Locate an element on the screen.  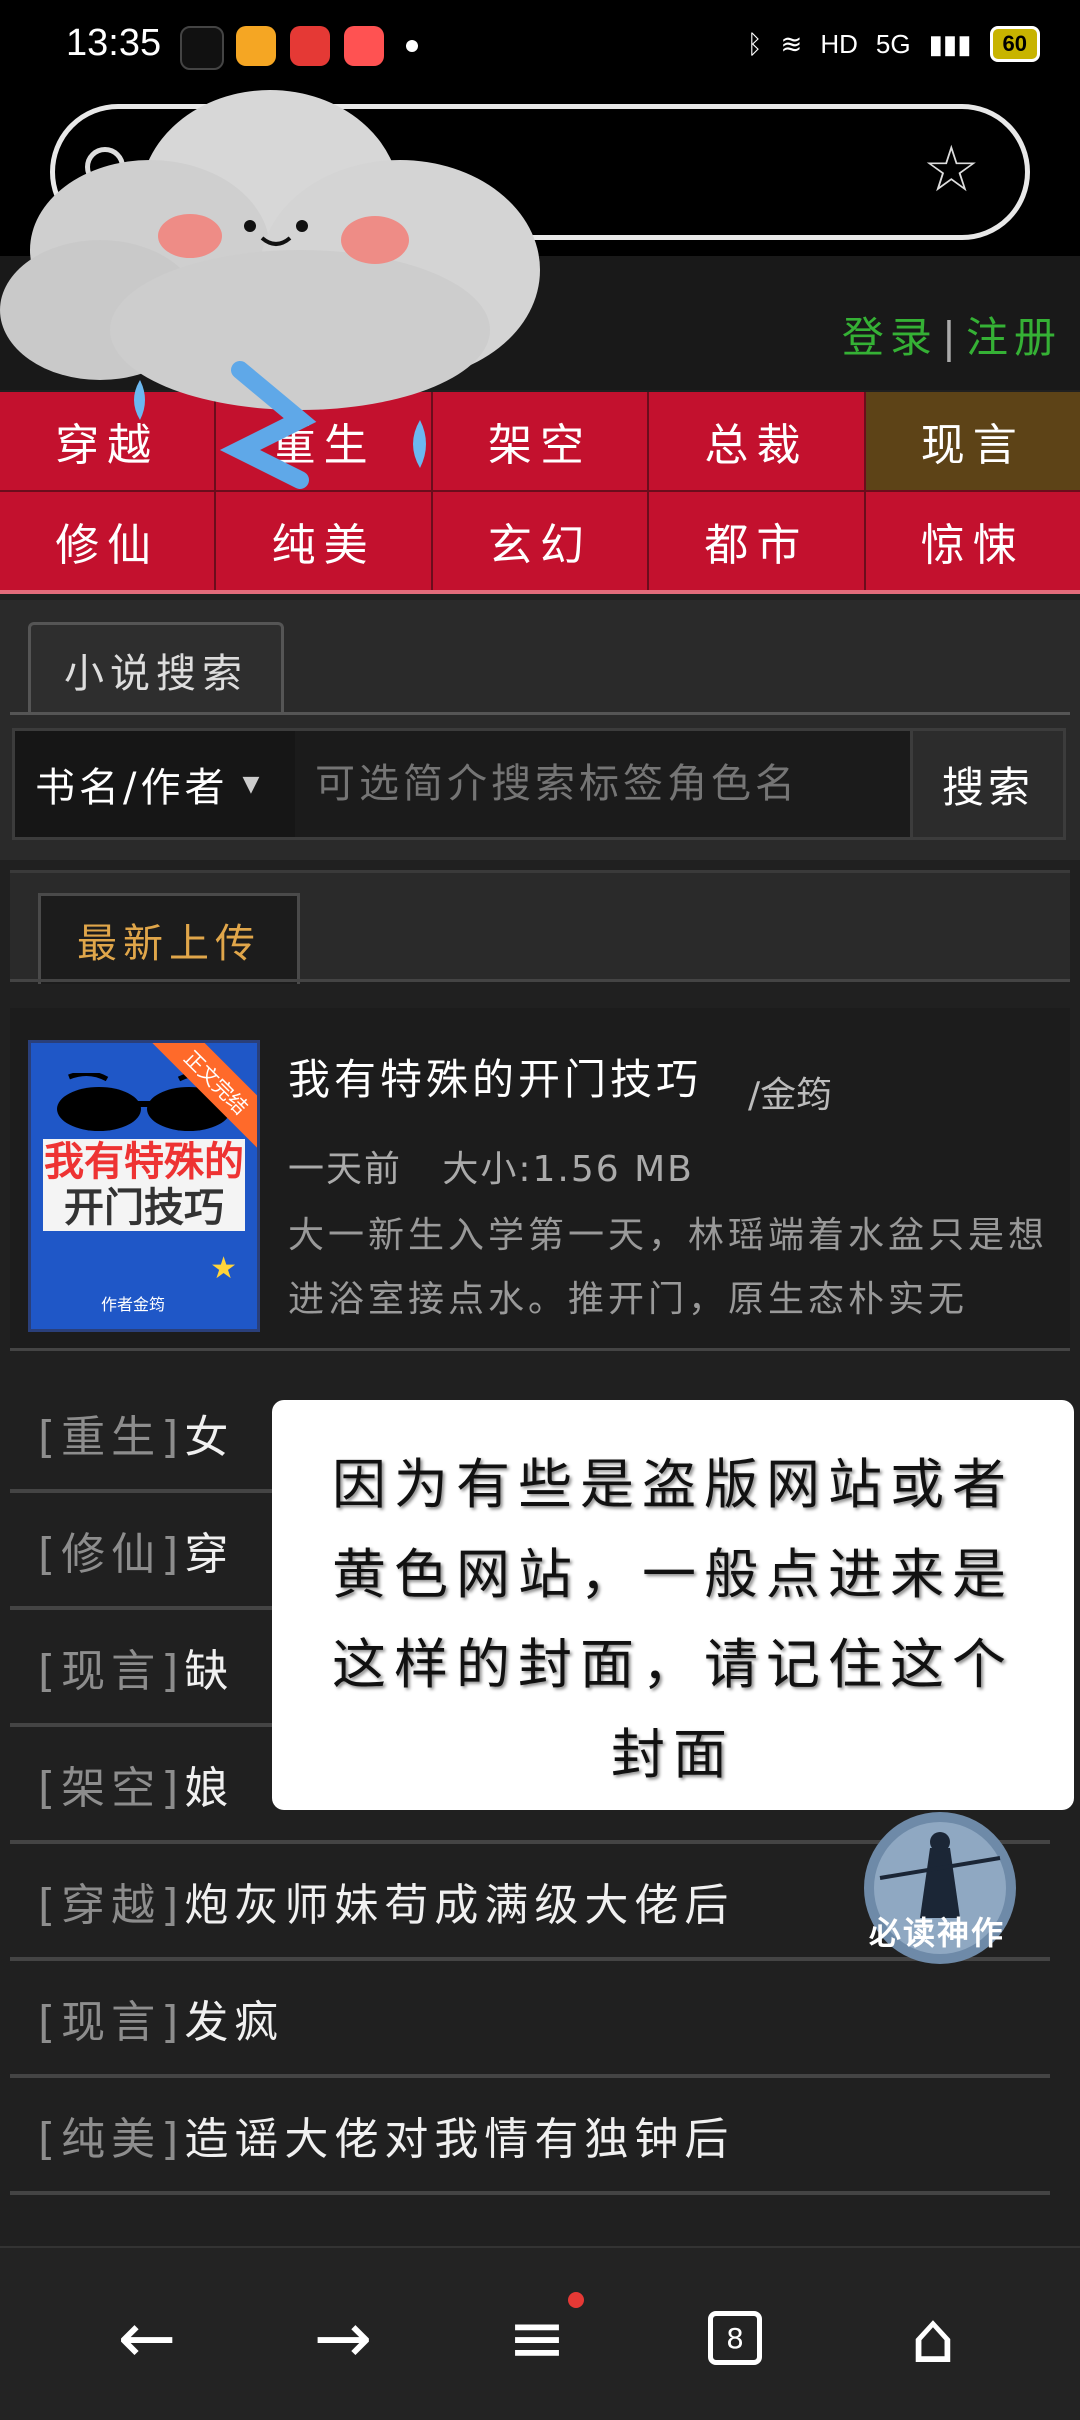
category-item: 重生 is located at coordinates (323, 441).